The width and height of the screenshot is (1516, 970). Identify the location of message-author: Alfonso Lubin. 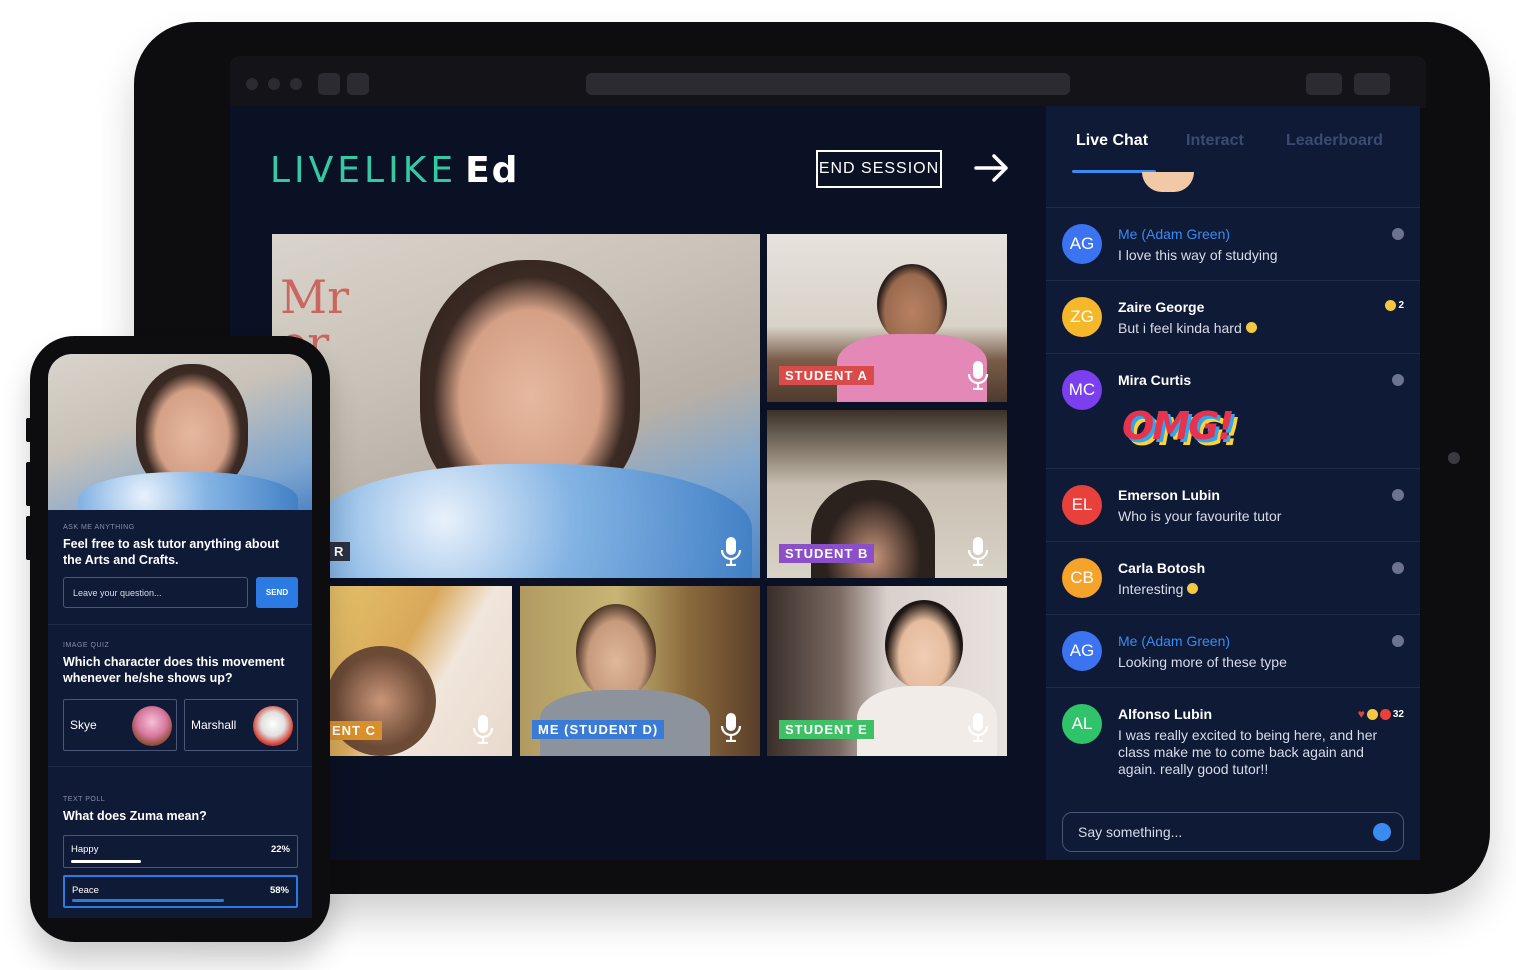
(1165, 714).